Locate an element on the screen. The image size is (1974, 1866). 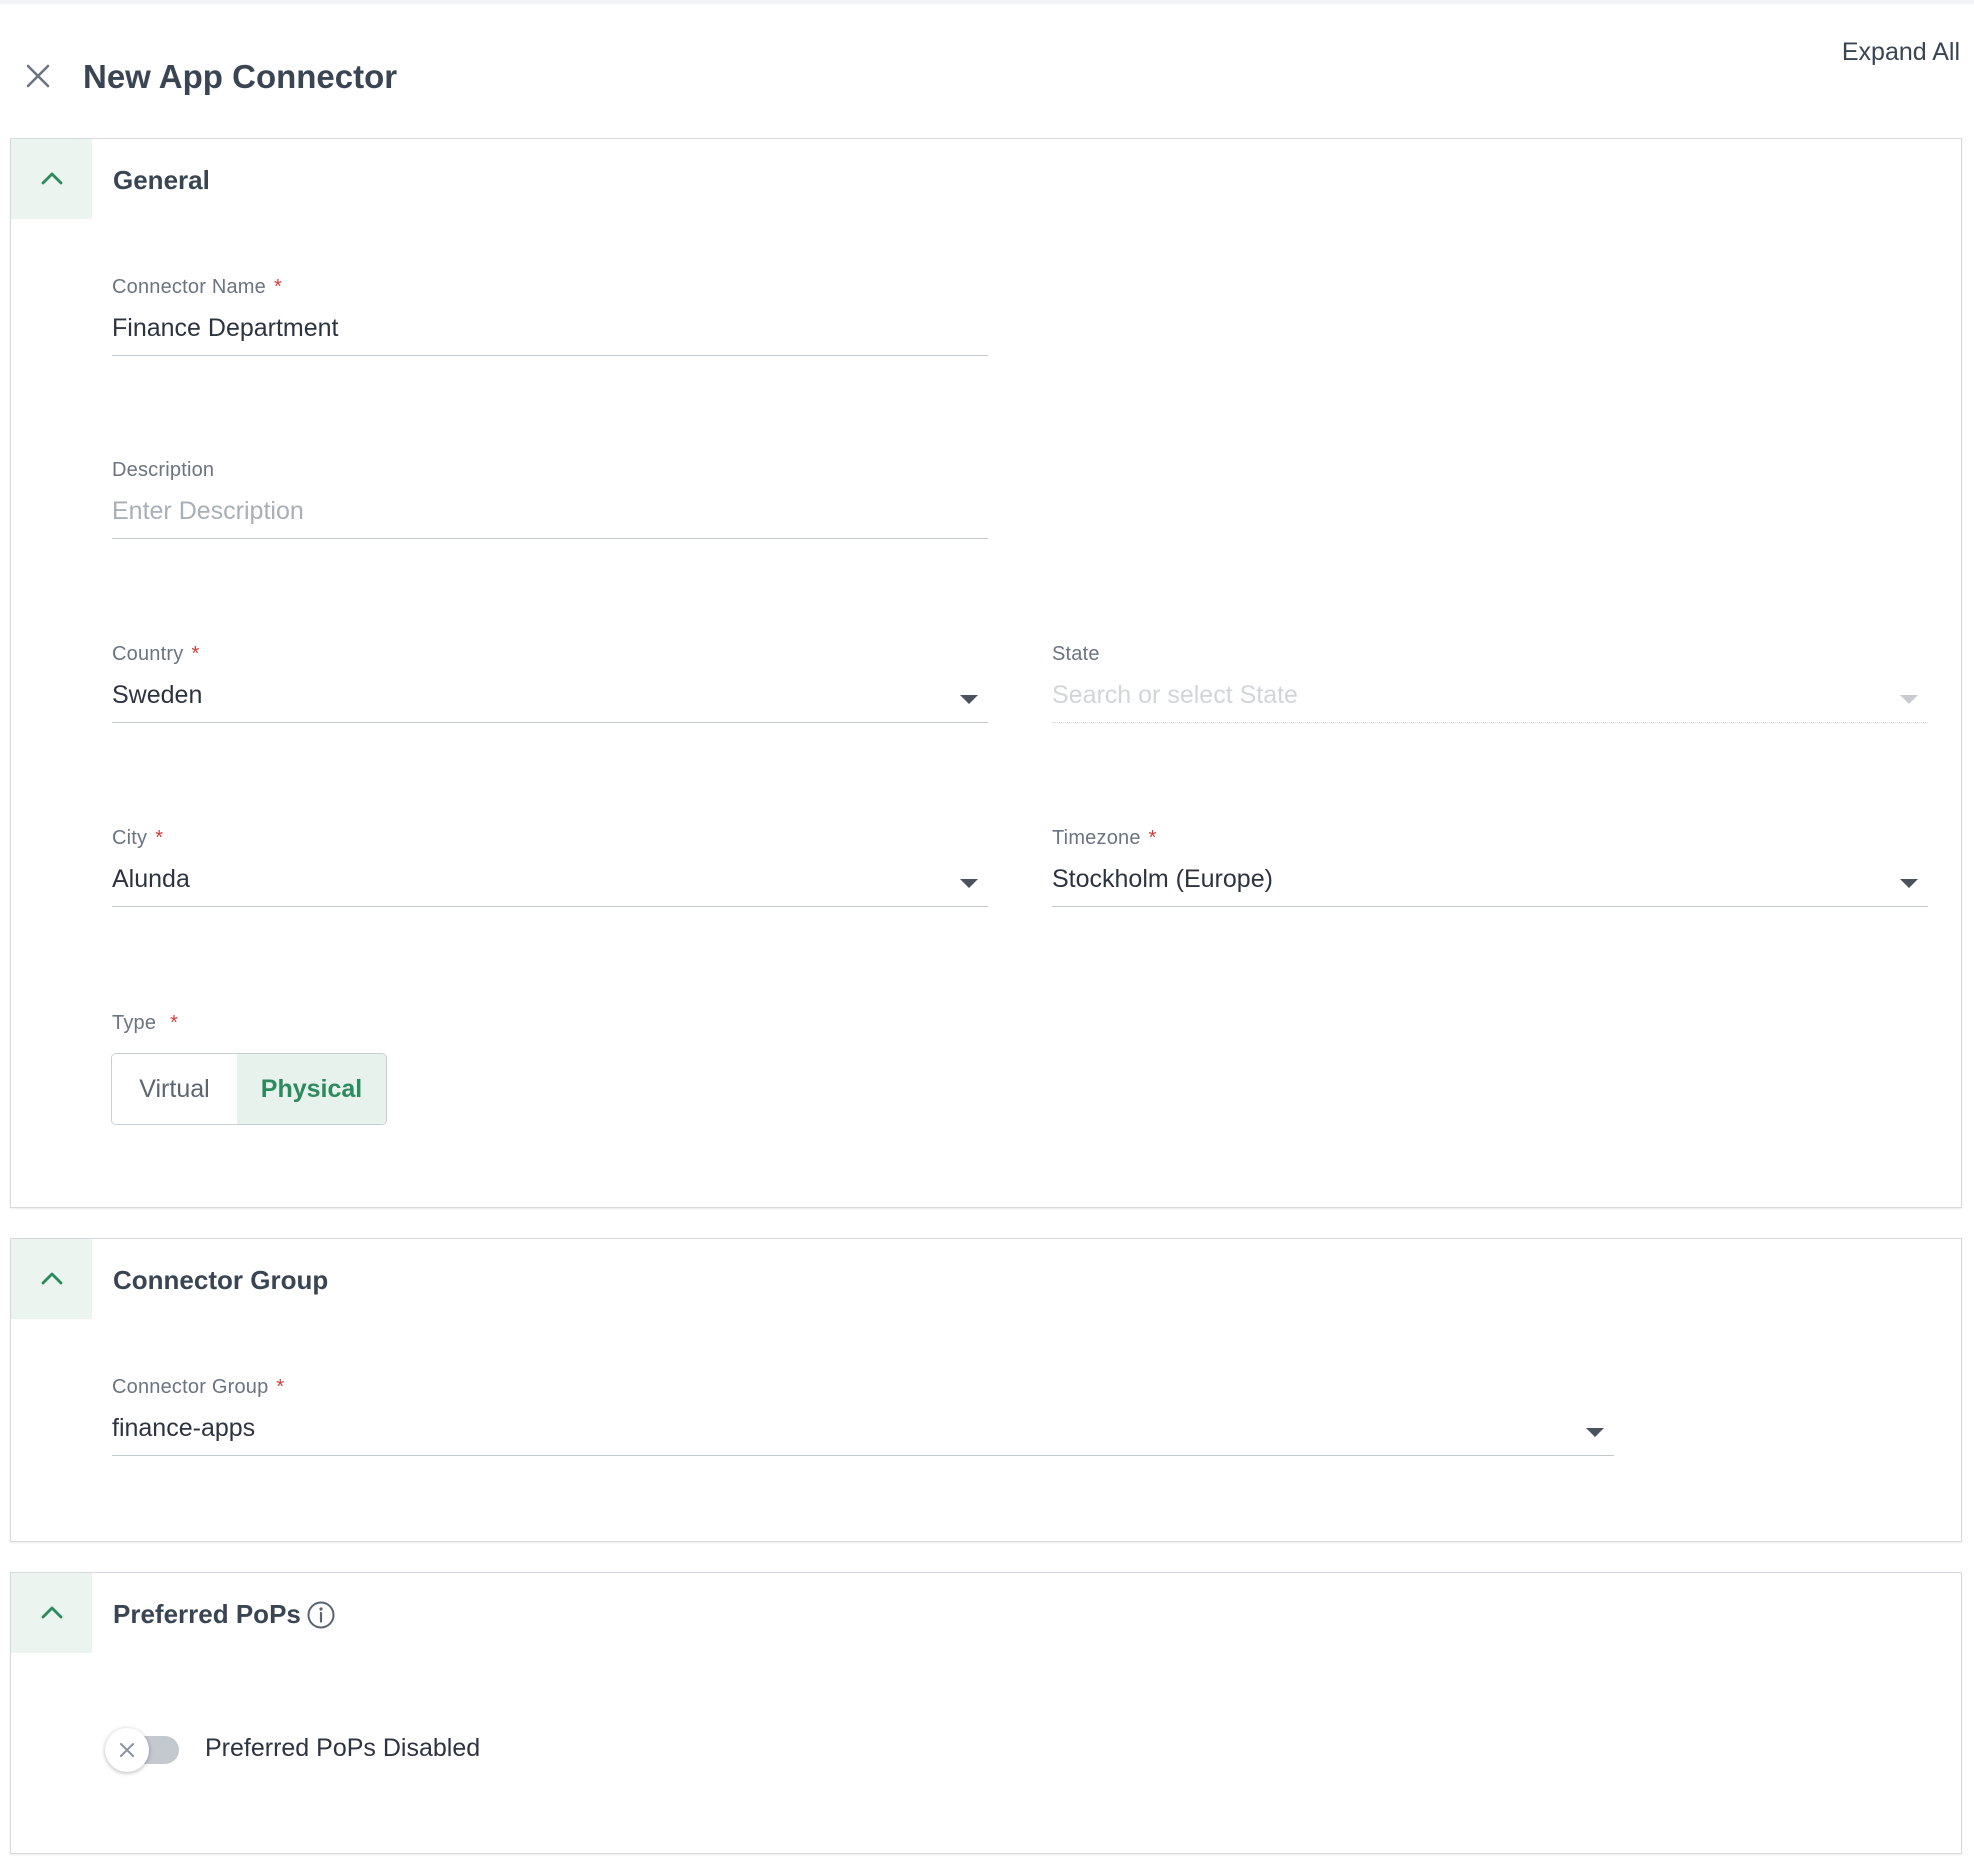
preferred-pops-panel: Preferred PoPs is located at coordinates (986, 1713).